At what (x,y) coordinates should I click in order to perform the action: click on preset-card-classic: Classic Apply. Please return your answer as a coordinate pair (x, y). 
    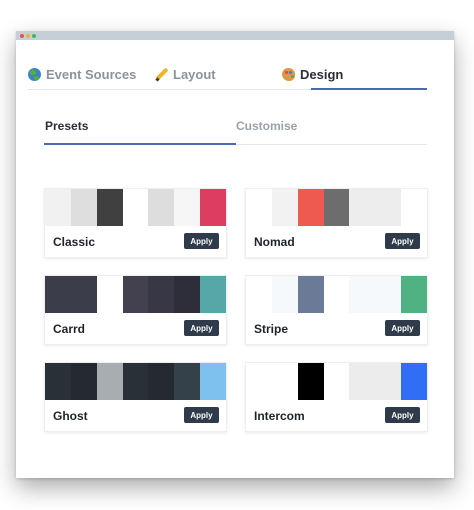
    Looking at the image, I should click on (135, 223).